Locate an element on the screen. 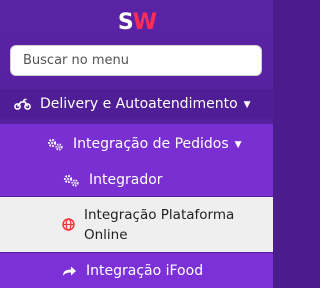 The height and width of the screenshot is (288, 320). menu-search-input is located at coordinates (136, 60).